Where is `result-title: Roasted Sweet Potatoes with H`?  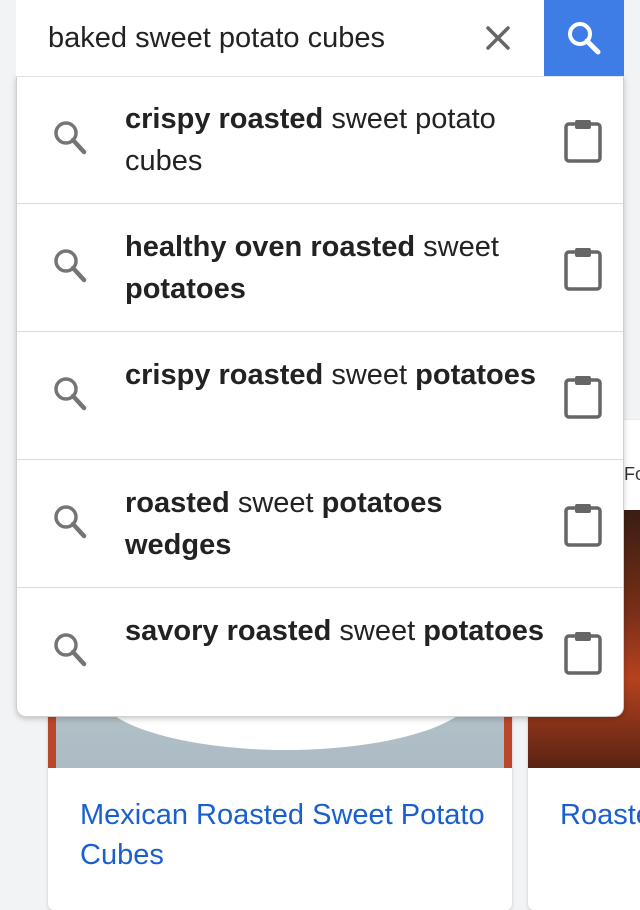 result-title: Roasted Sweet Potatoes with H is located at coordinates (600, 815).